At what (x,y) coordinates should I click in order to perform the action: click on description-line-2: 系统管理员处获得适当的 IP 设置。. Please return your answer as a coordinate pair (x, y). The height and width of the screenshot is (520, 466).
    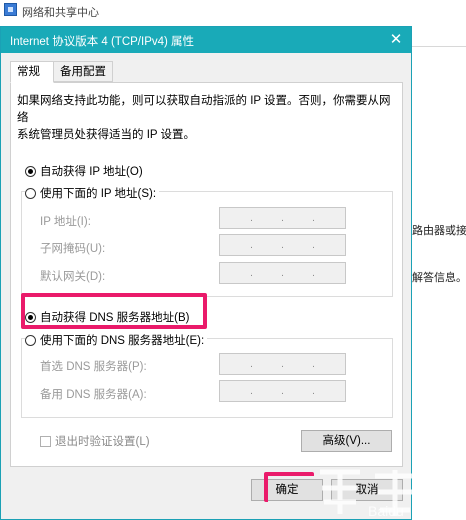
    Looking at the image, I should click on (106, 135).